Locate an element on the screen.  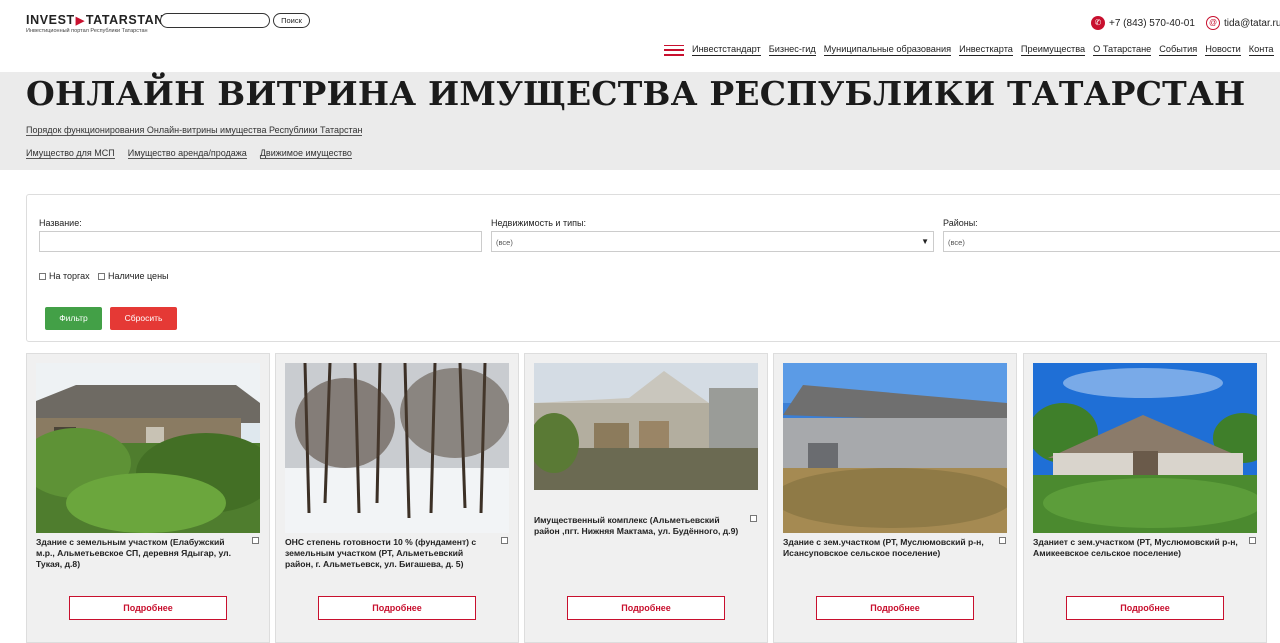
nav-item-contacts: Конта is located at coordinates (1261, 50).